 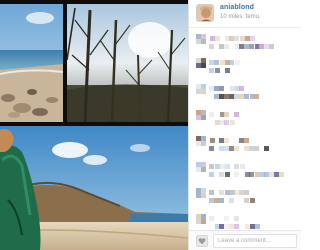 What do you see at coordinates (202, 241) in the screenshot?
I see `heart-icon` at bounding box center [202, 241].